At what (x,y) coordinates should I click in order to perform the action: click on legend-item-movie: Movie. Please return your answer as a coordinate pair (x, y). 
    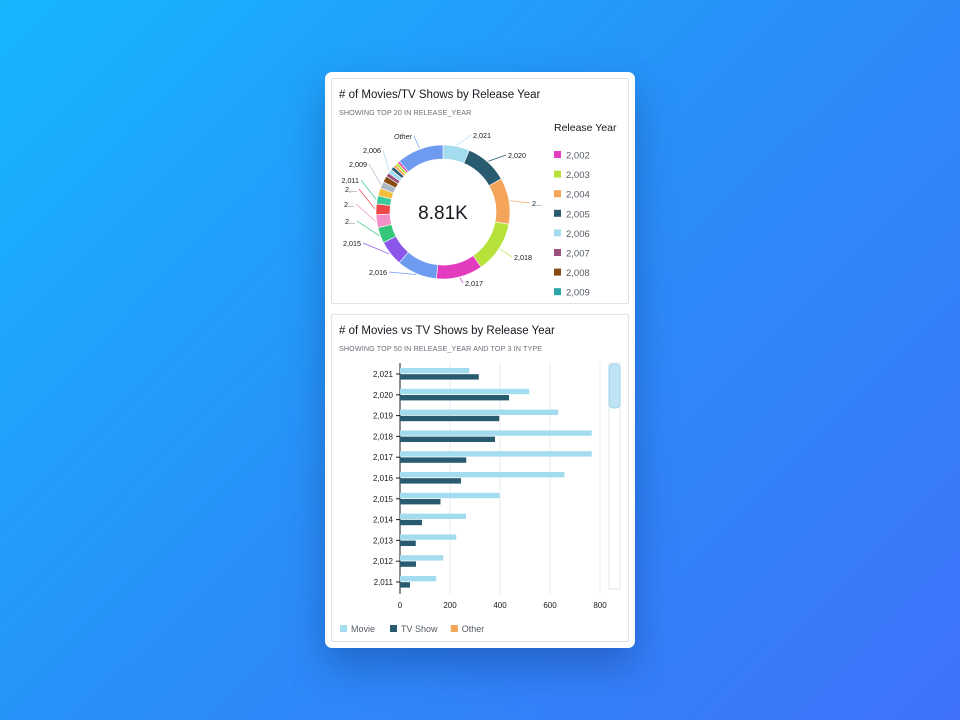
    Looking at the image, I should click on (357, 629).